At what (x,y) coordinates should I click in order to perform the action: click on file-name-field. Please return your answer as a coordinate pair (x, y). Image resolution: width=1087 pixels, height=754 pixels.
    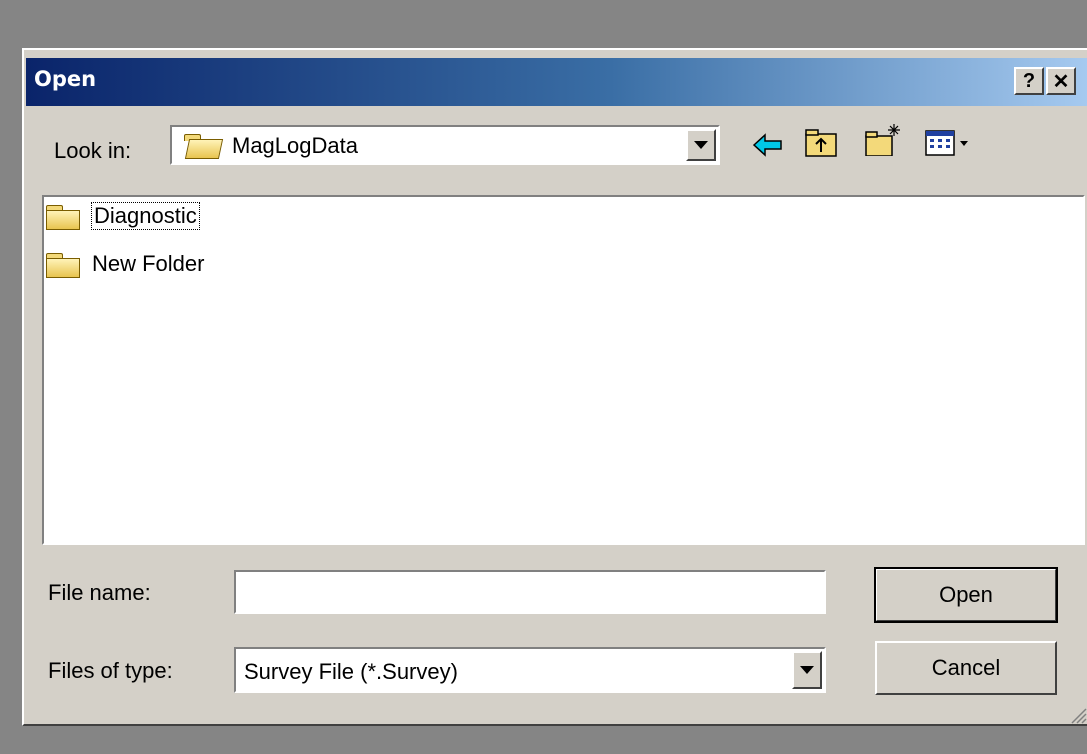
    Looking at the image, I should click on (530, 592).